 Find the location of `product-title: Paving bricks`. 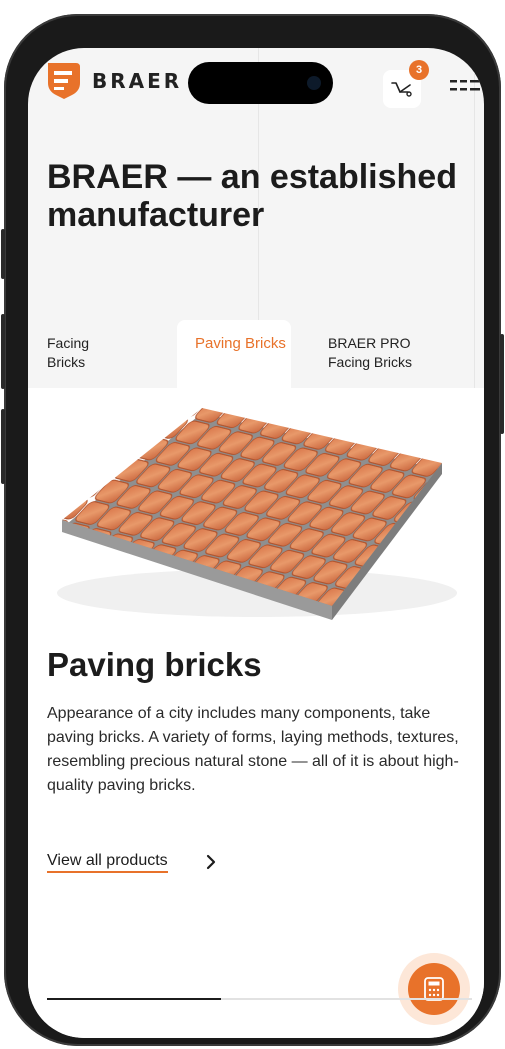

product-title: Paving bricks is located at coordinates (154, 664).